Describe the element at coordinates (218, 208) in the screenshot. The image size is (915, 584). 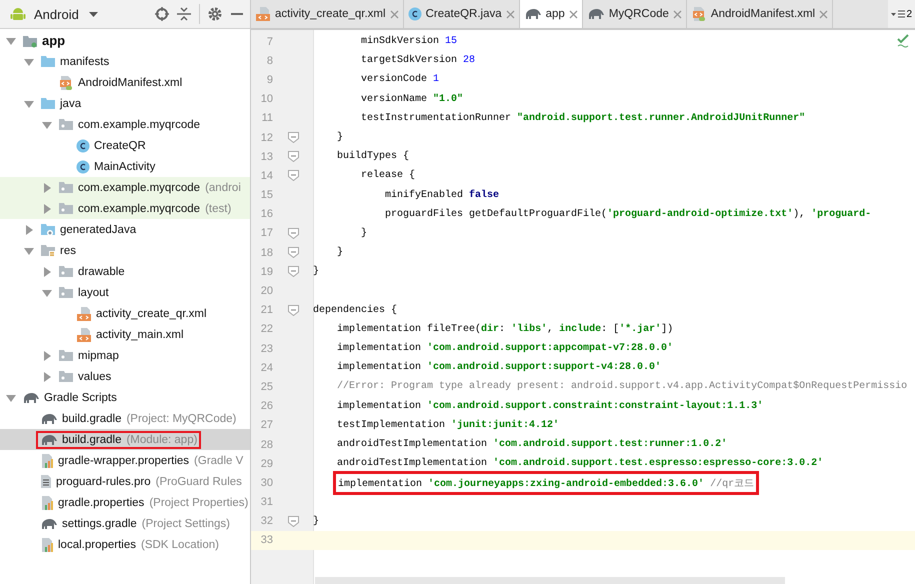
I see `item-hint: (test)` at that location.